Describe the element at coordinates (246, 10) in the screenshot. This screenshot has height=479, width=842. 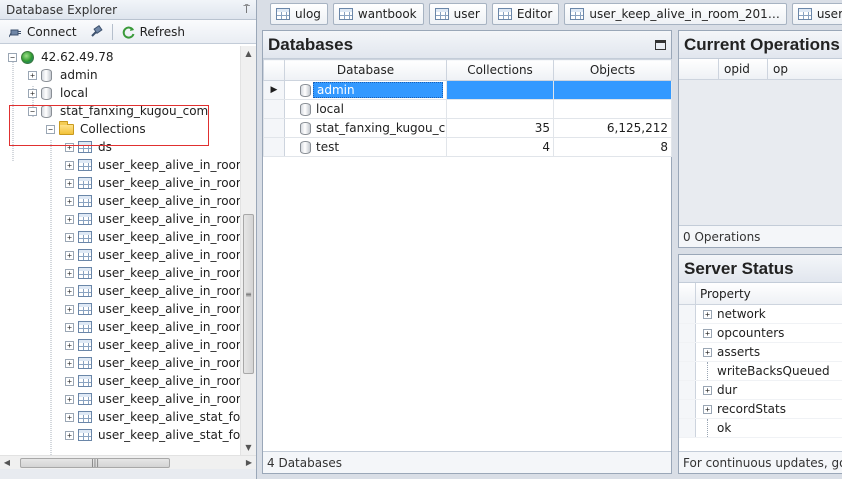
I see `pin-icon: ⍑` at that location.